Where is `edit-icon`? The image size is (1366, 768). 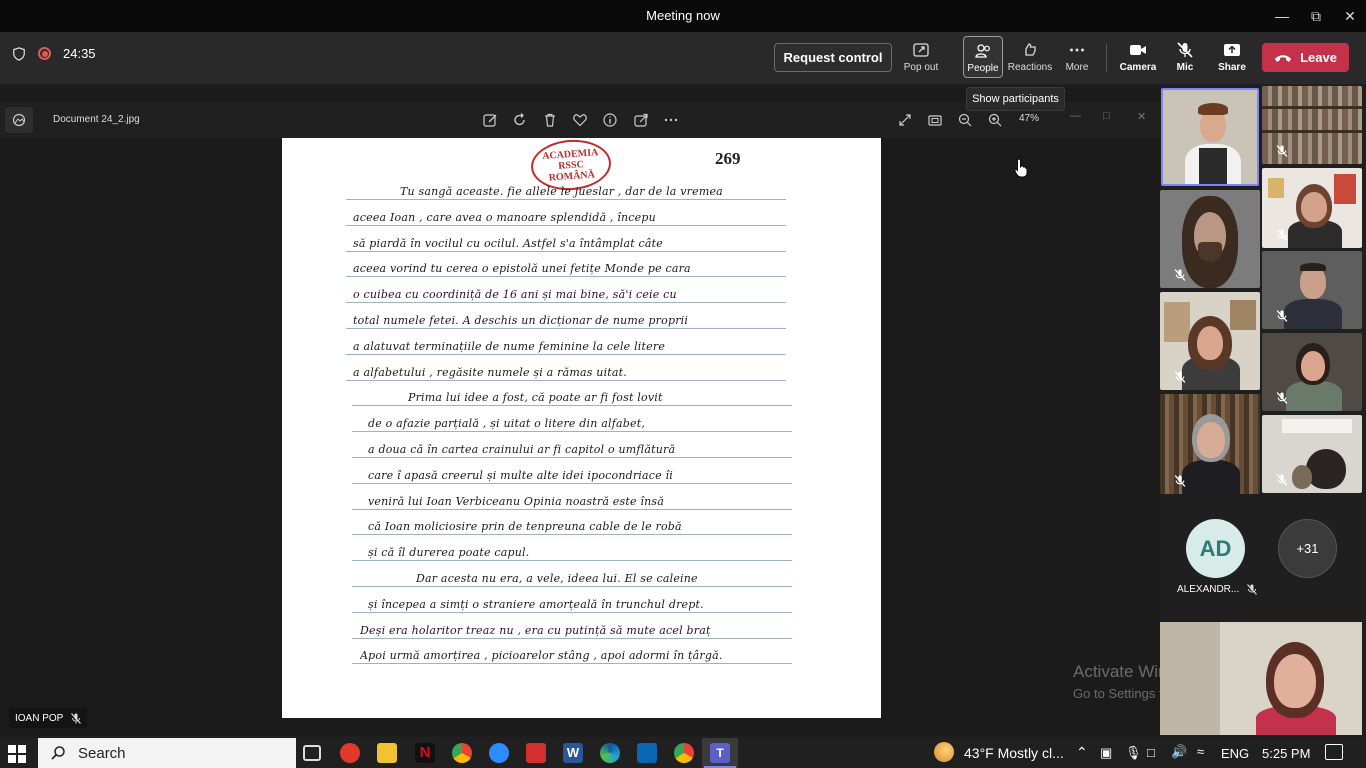
edit-icon is located at coordinates (490, 120).